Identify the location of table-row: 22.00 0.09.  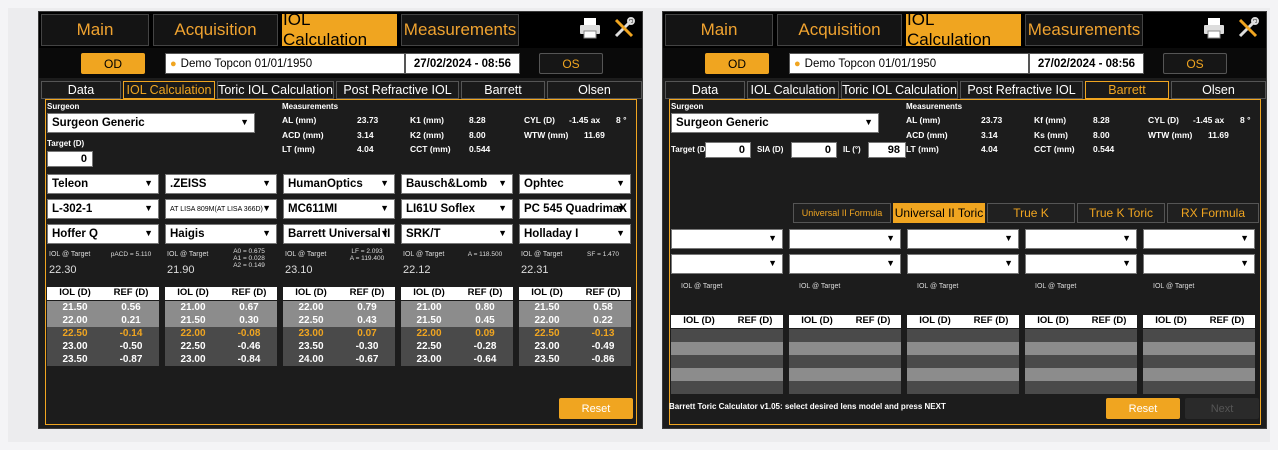
(457, 333).